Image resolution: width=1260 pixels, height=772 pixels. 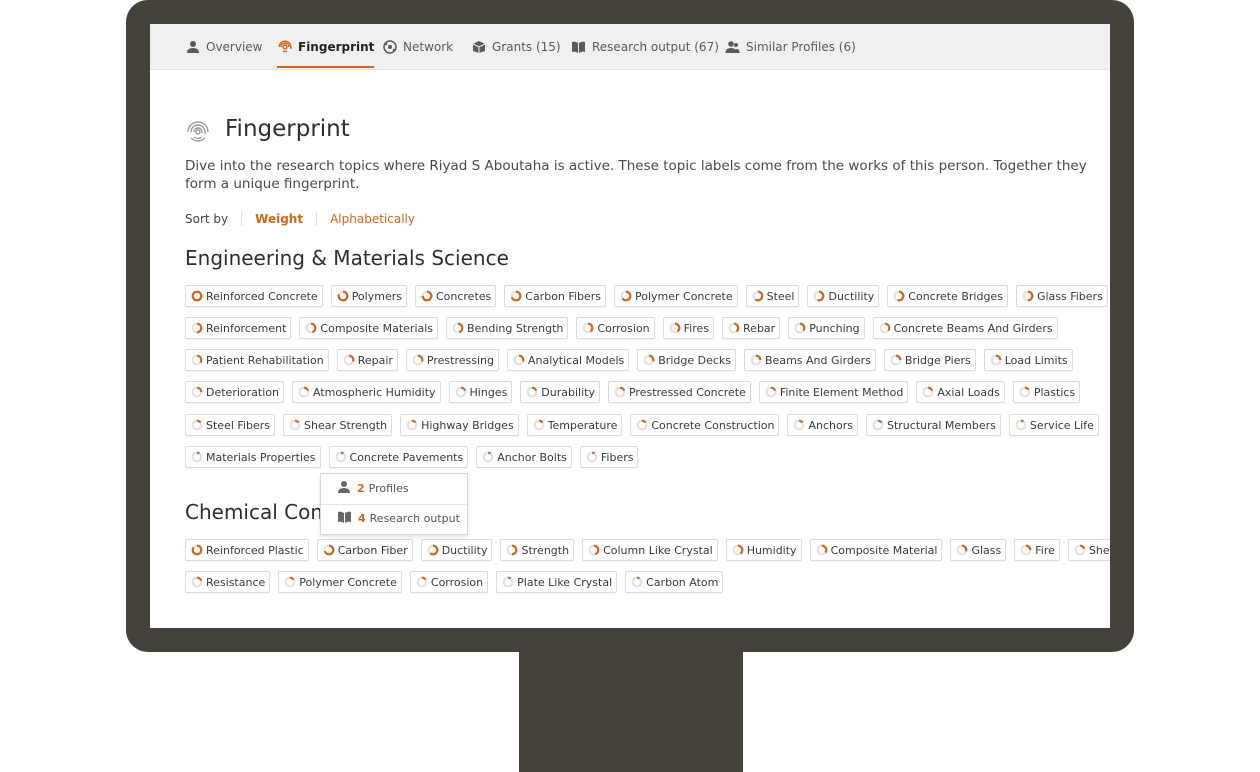 I want to click on concept-chip: Carbon Fibers, so click(x=555, y=296).